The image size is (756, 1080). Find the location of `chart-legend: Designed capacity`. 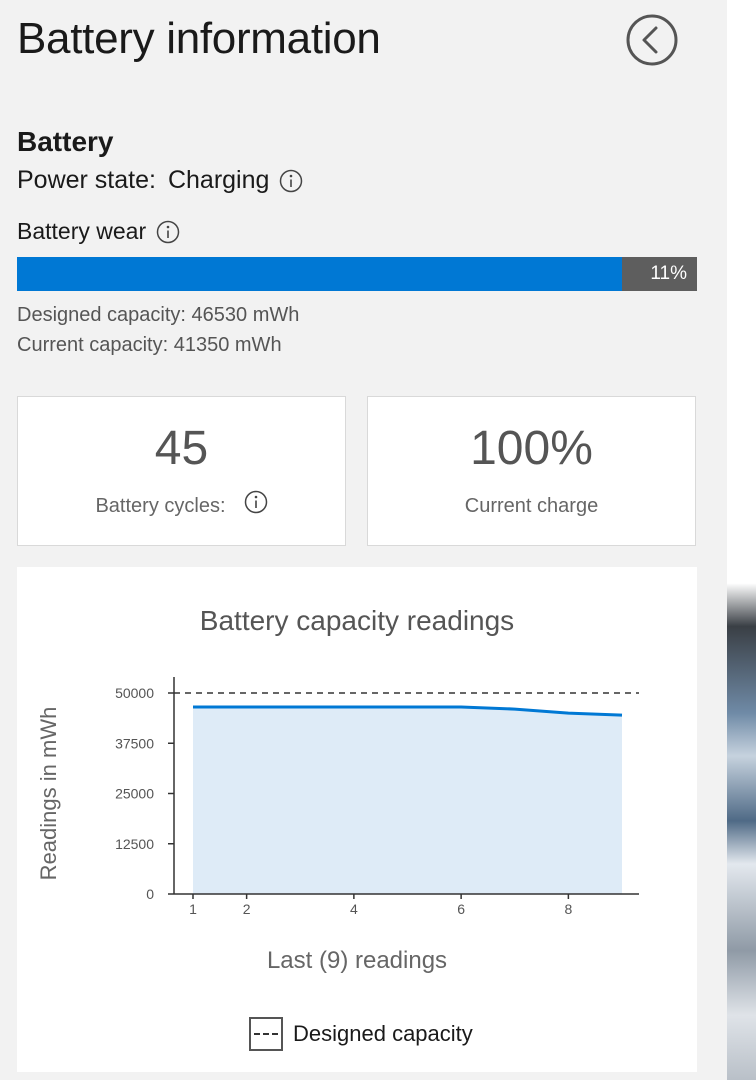

chart-legend: Designed capacity is located at coordinates (361, 1034).